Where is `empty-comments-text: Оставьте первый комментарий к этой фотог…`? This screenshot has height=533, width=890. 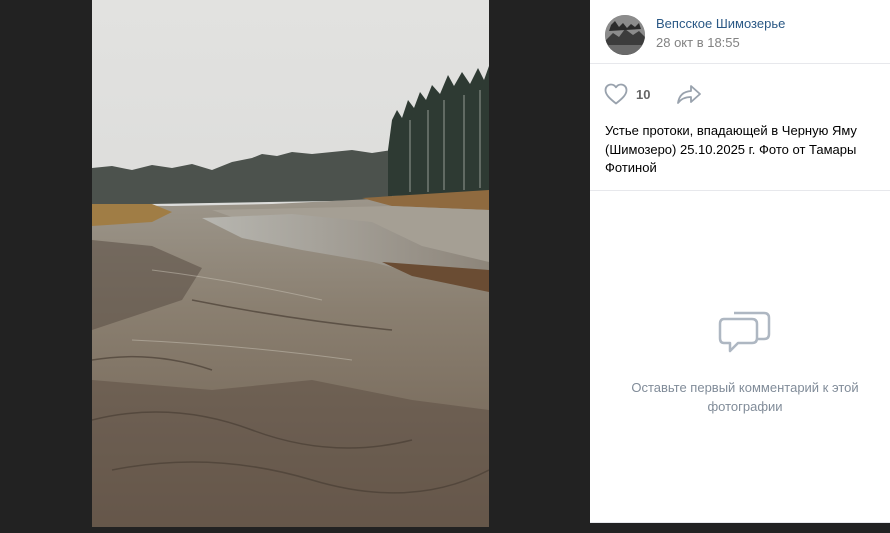
empty-comments-text: Оставьте первый комментарий к этой фотог… is located at coordinates (745, 397).